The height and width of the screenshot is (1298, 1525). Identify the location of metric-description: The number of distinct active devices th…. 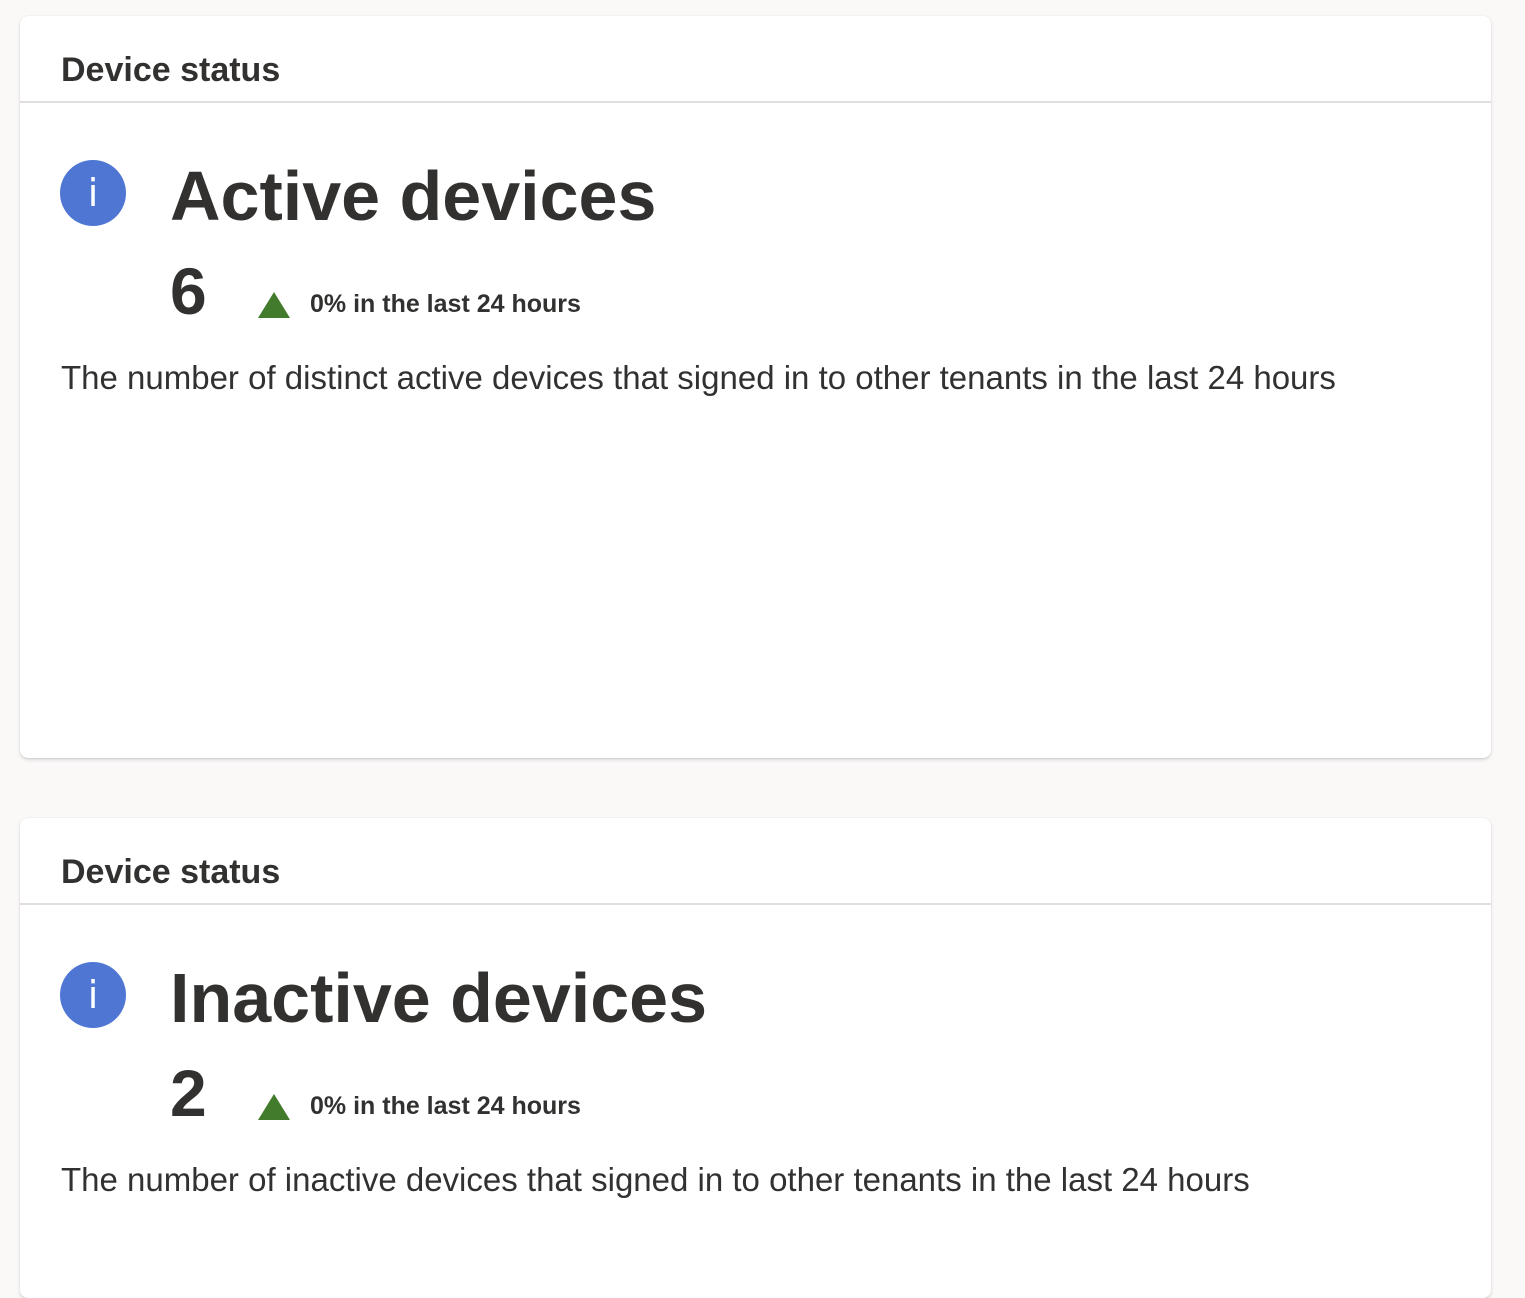
(698, 377).